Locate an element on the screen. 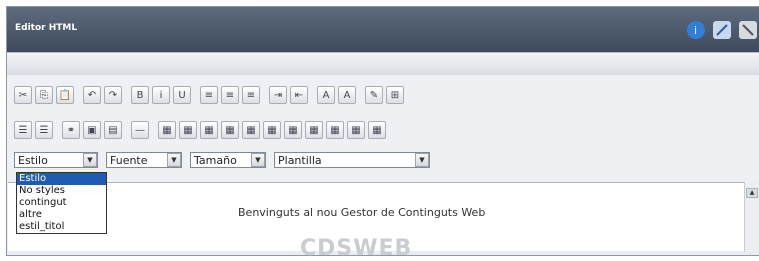  close-icon is located at coordinates (748, 30).